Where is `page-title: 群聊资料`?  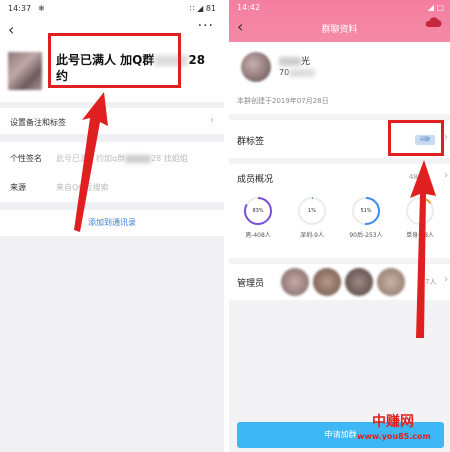
page-title: 群聊资料 is located at coordinates (339, 30).